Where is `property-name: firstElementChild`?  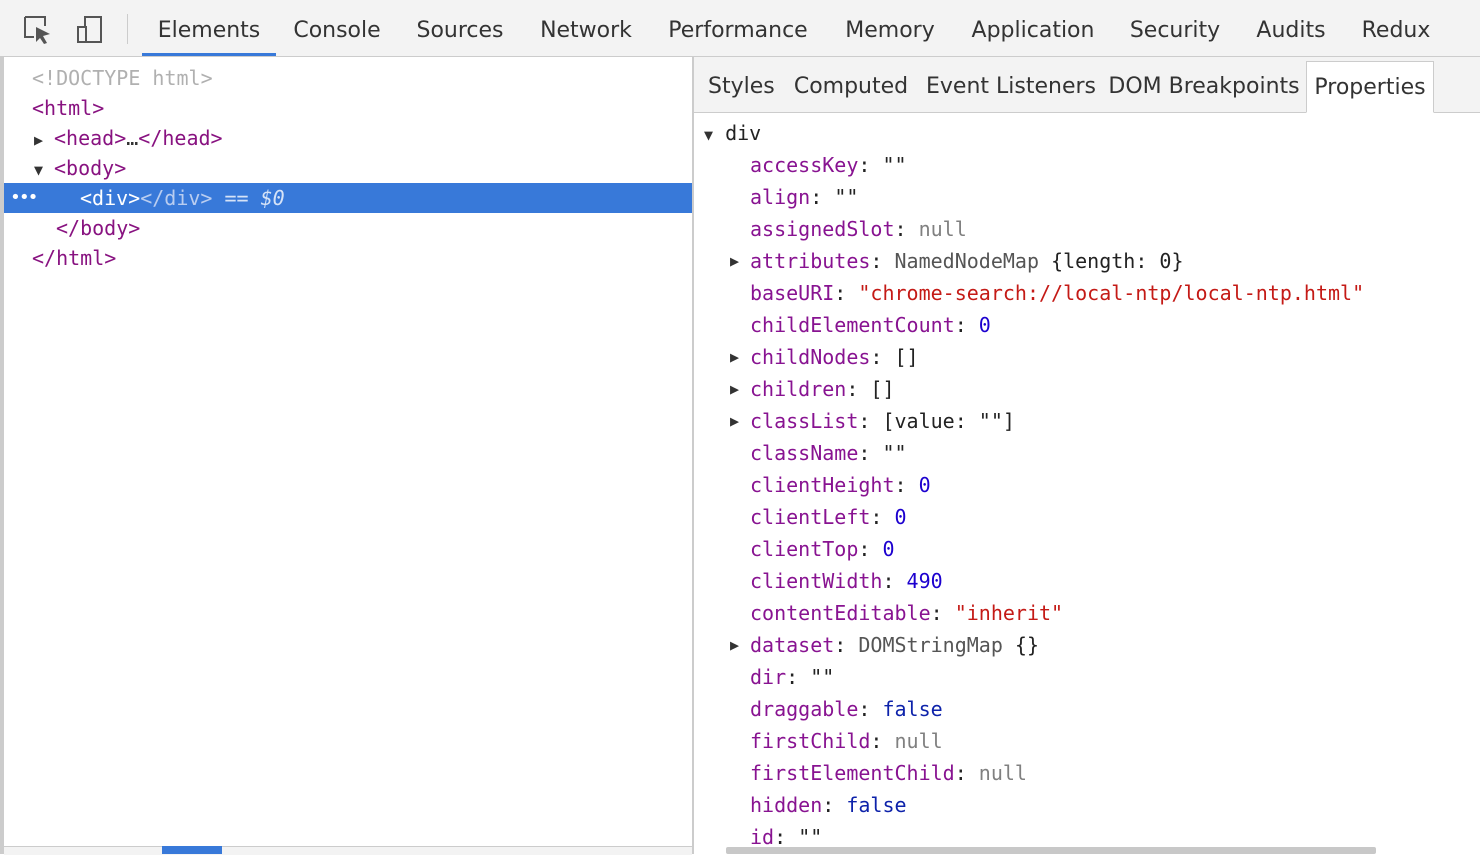
property-name: firstElementChild is located at coordinates (852, 773).